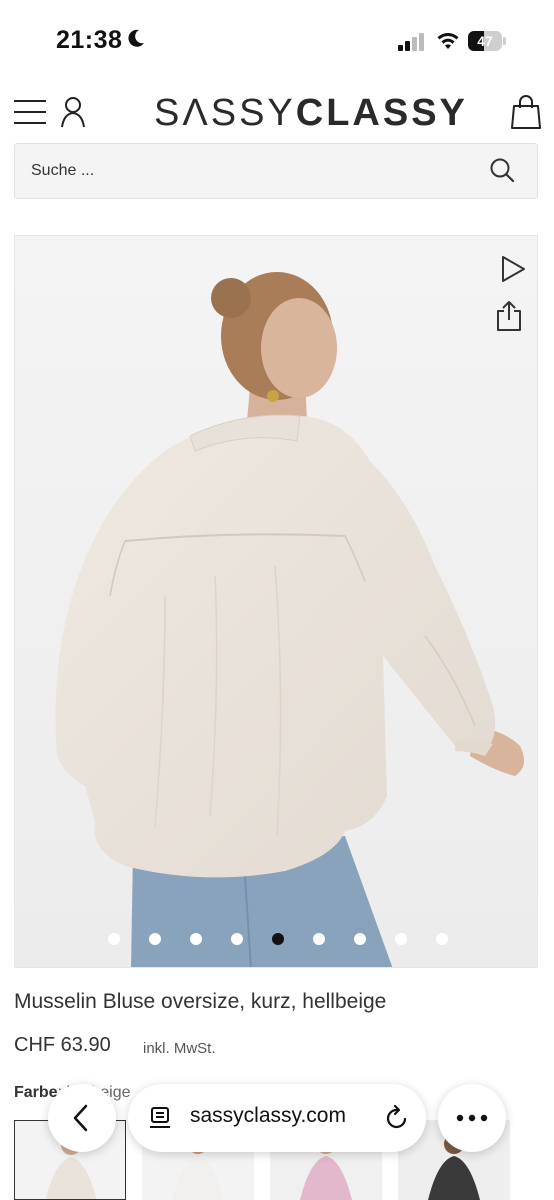 The height and width of the screenshot is (1200, 554). Describe the element at coordinates (509, 316) in the screenshot. I see `share-icon` at that location.